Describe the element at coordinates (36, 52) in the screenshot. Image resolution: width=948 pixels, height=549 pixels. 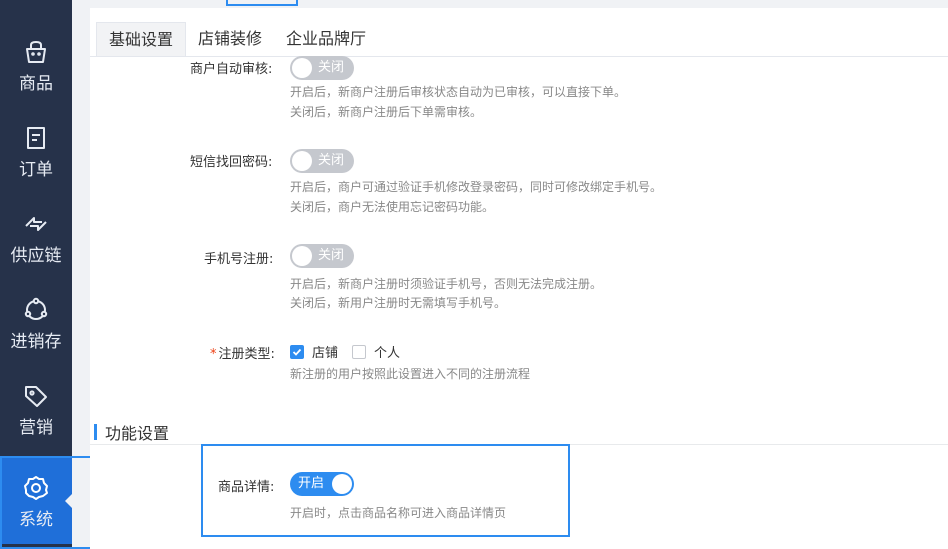
I see `basket-icon` at that location.